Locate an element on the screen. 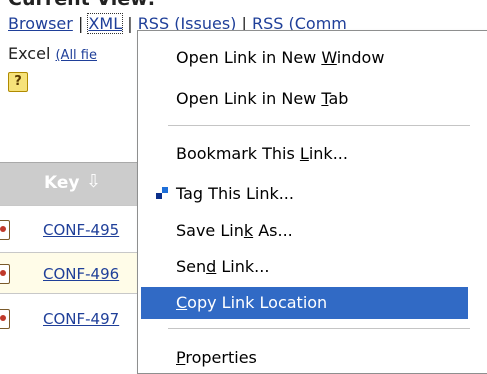  menu-item-label: Save Lin is located at coordinates (210, 230).